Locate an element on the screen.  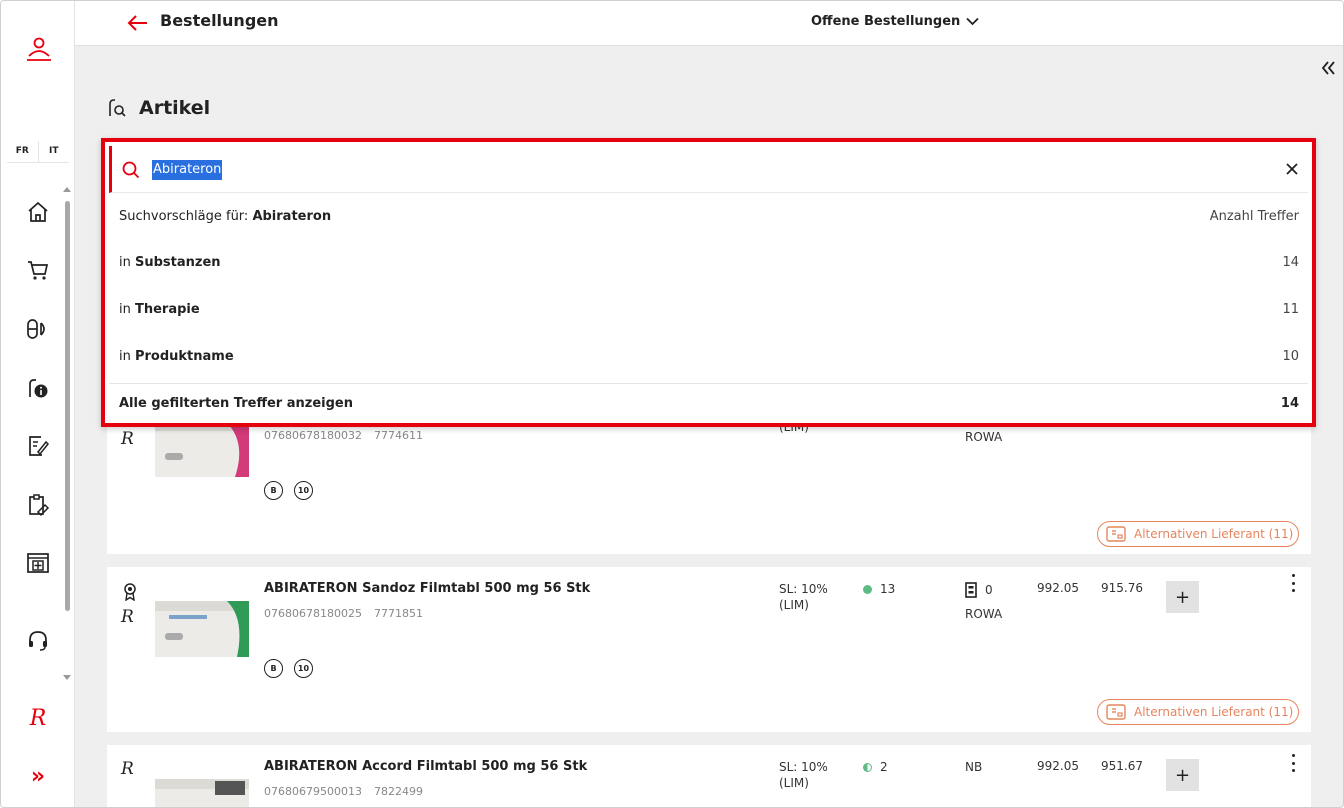
info-icon is located at coordinates (38, 388).